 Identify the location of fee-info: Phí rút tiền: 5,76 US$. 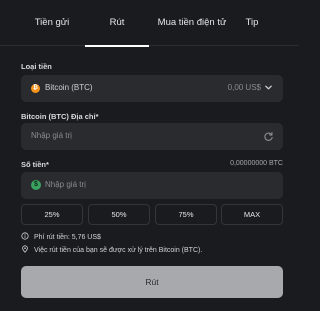
(61, 236).